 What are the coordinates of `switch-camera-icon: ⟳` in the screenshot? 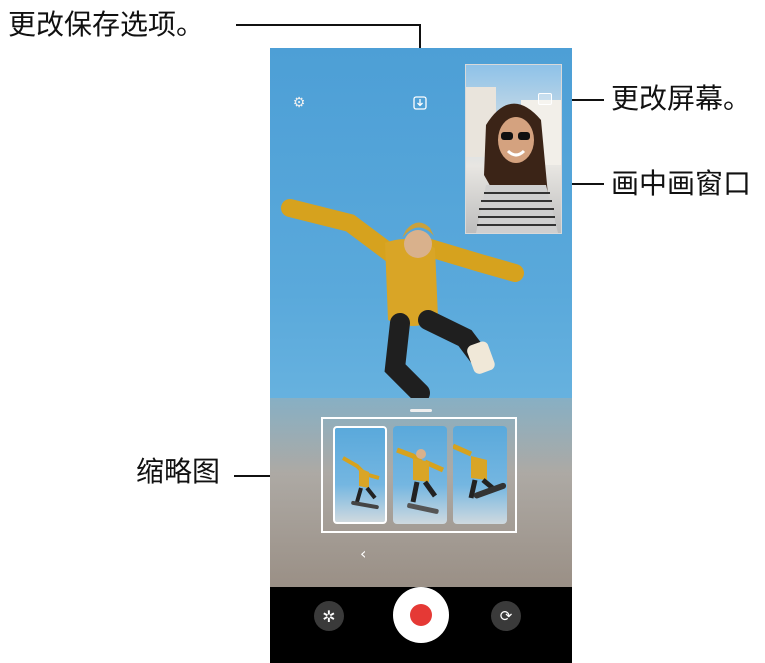 It's located at (506, 616).